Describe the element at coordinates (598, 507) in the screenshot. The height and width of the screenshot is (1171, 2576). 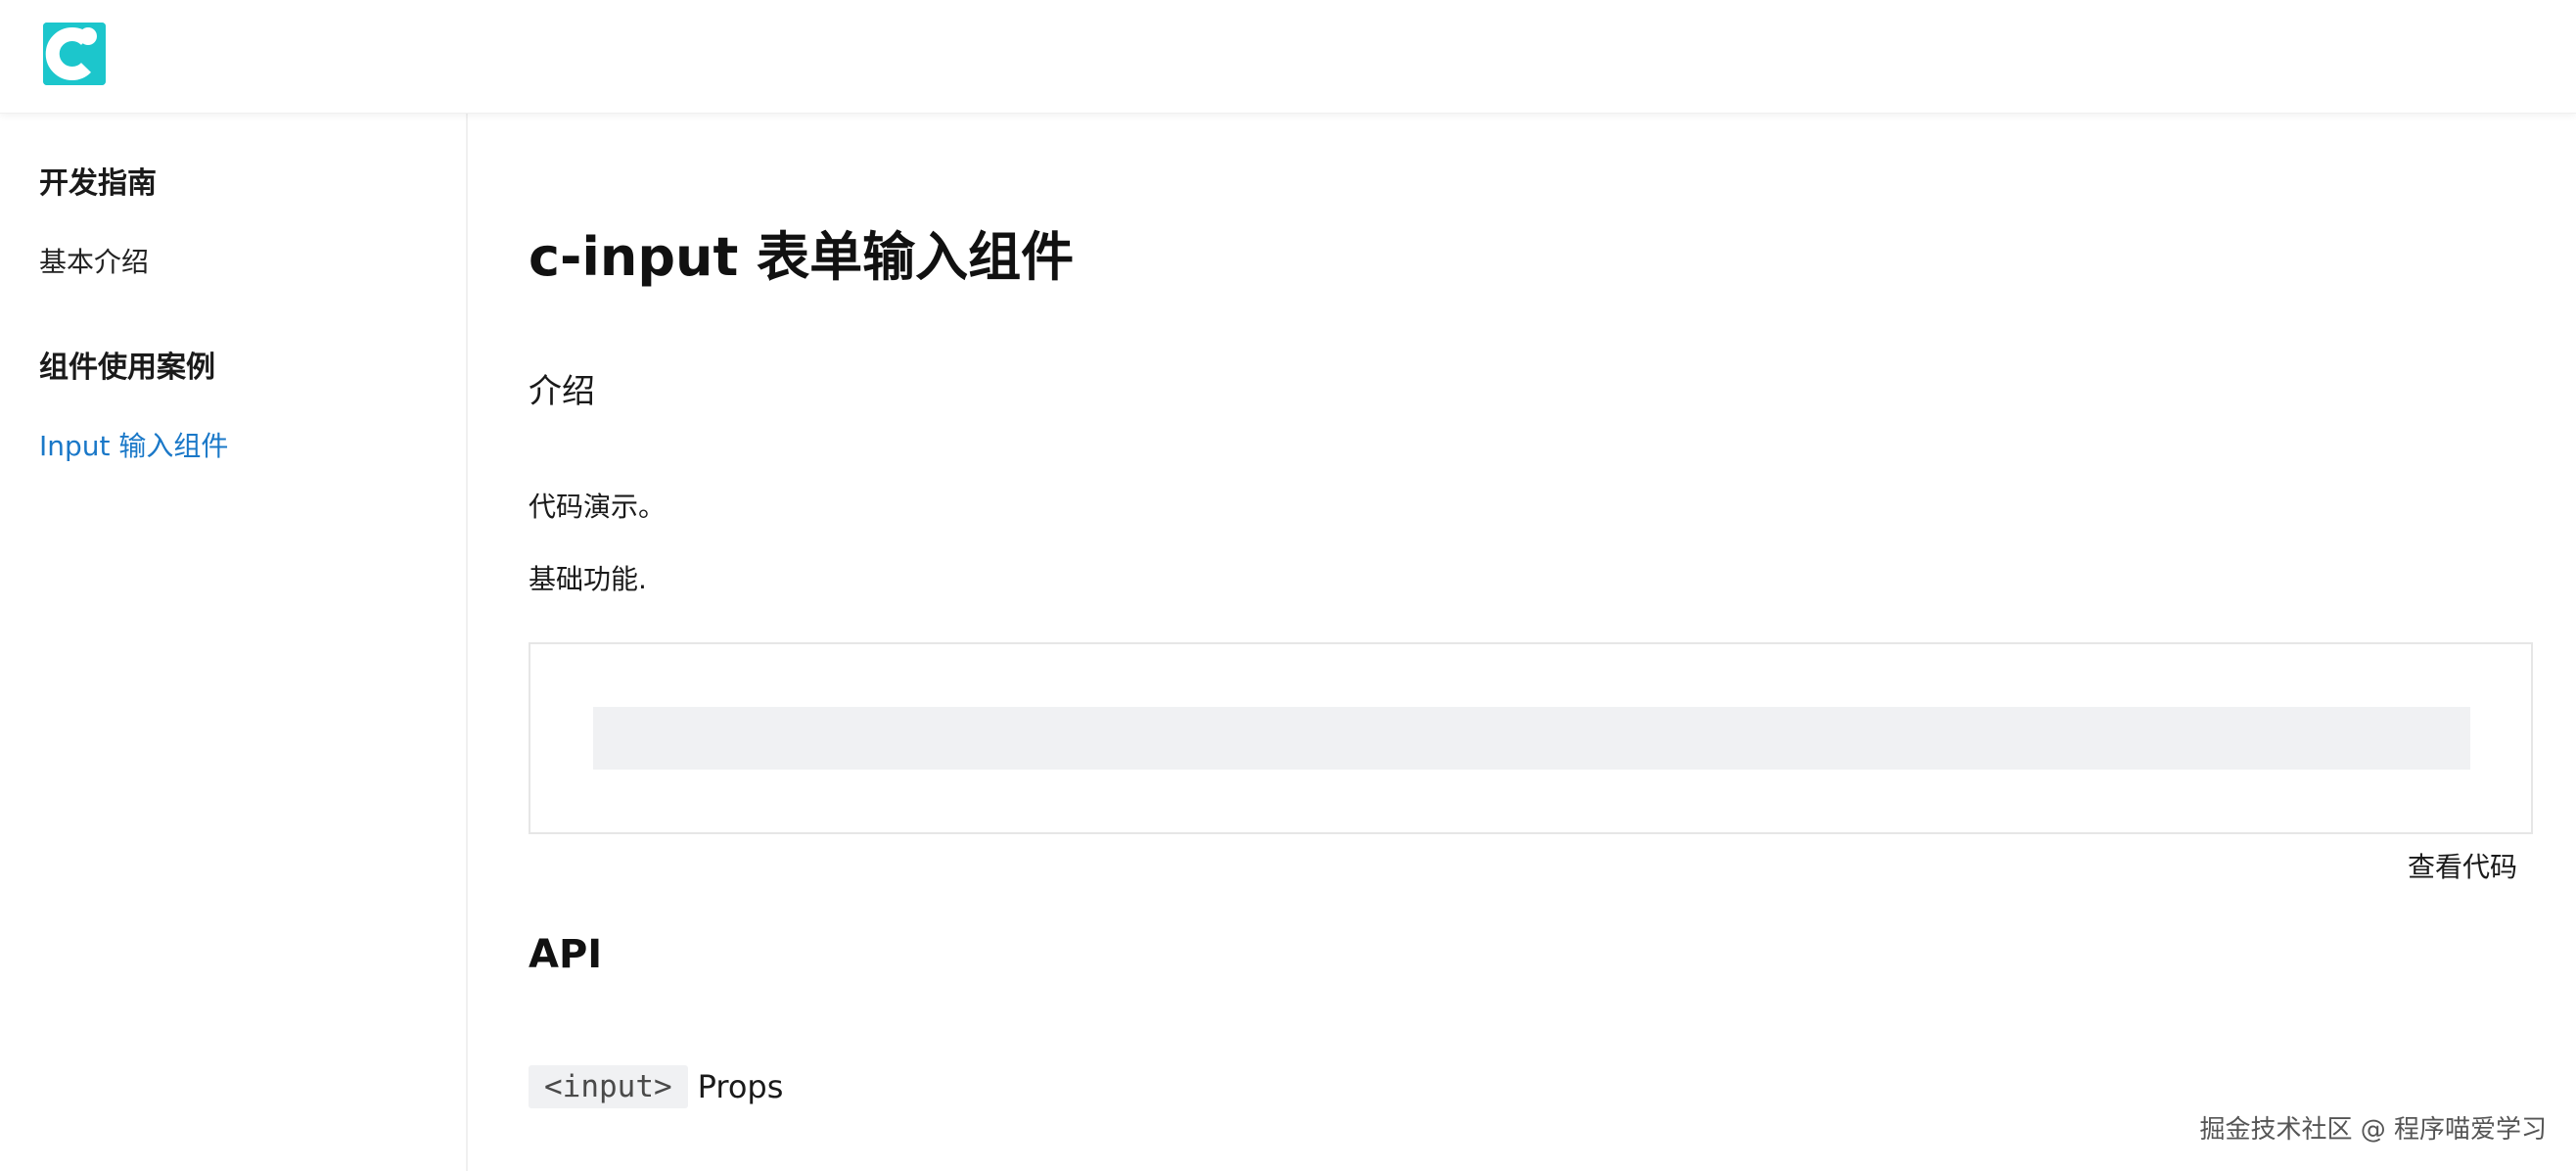
I see `paragraph-code-demo: 代码演示。` at that location.